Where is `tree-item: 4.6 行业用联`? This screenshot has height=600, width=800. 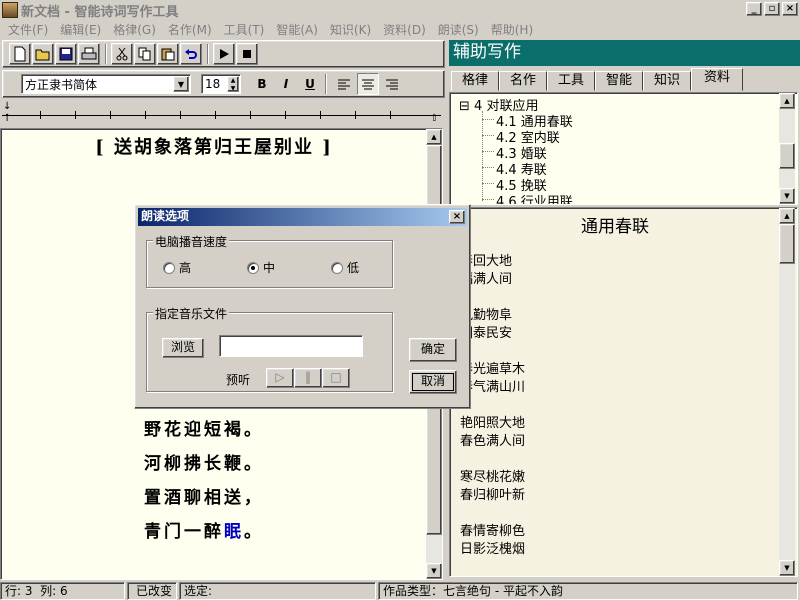
tree-item: 4.6 行业用联 is located at coordinates (534, 197).